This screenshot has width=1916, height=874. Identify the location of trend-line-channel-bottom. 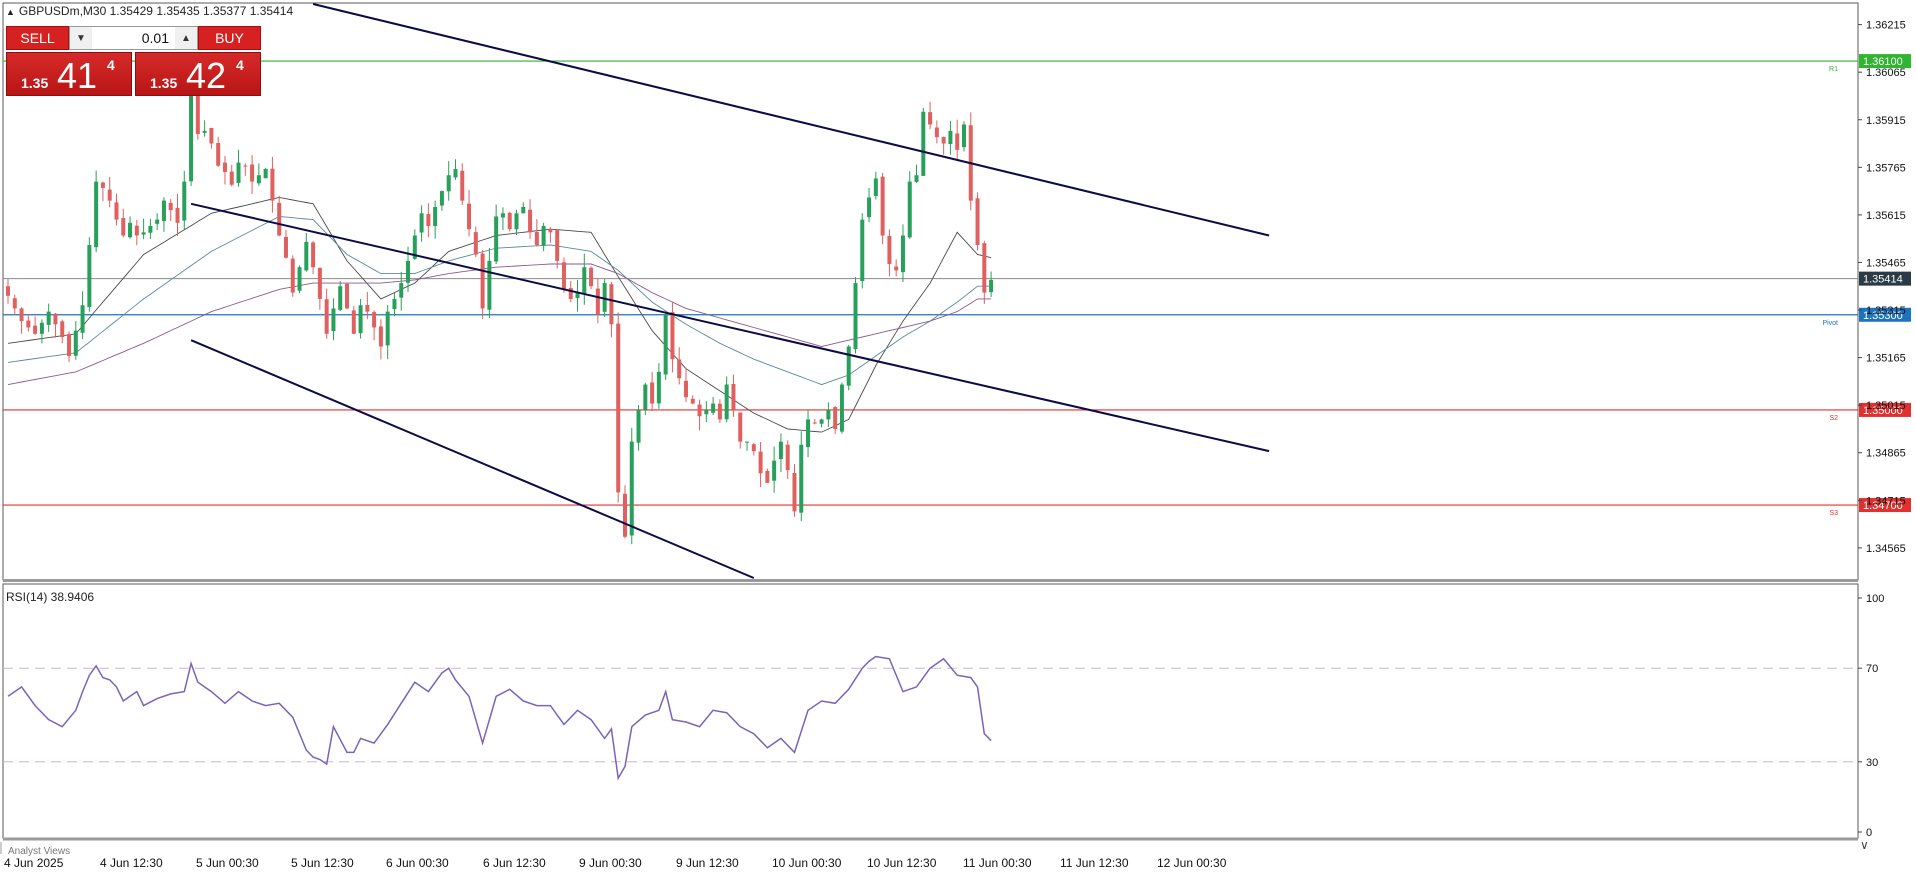
(472, 459).